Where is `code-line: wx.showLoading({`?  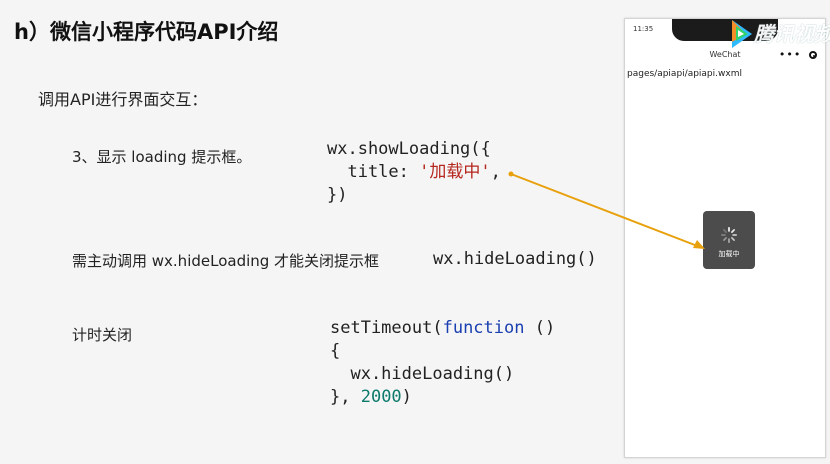 code-line: wx.showLoading({ is located at coordinates (409, 149).